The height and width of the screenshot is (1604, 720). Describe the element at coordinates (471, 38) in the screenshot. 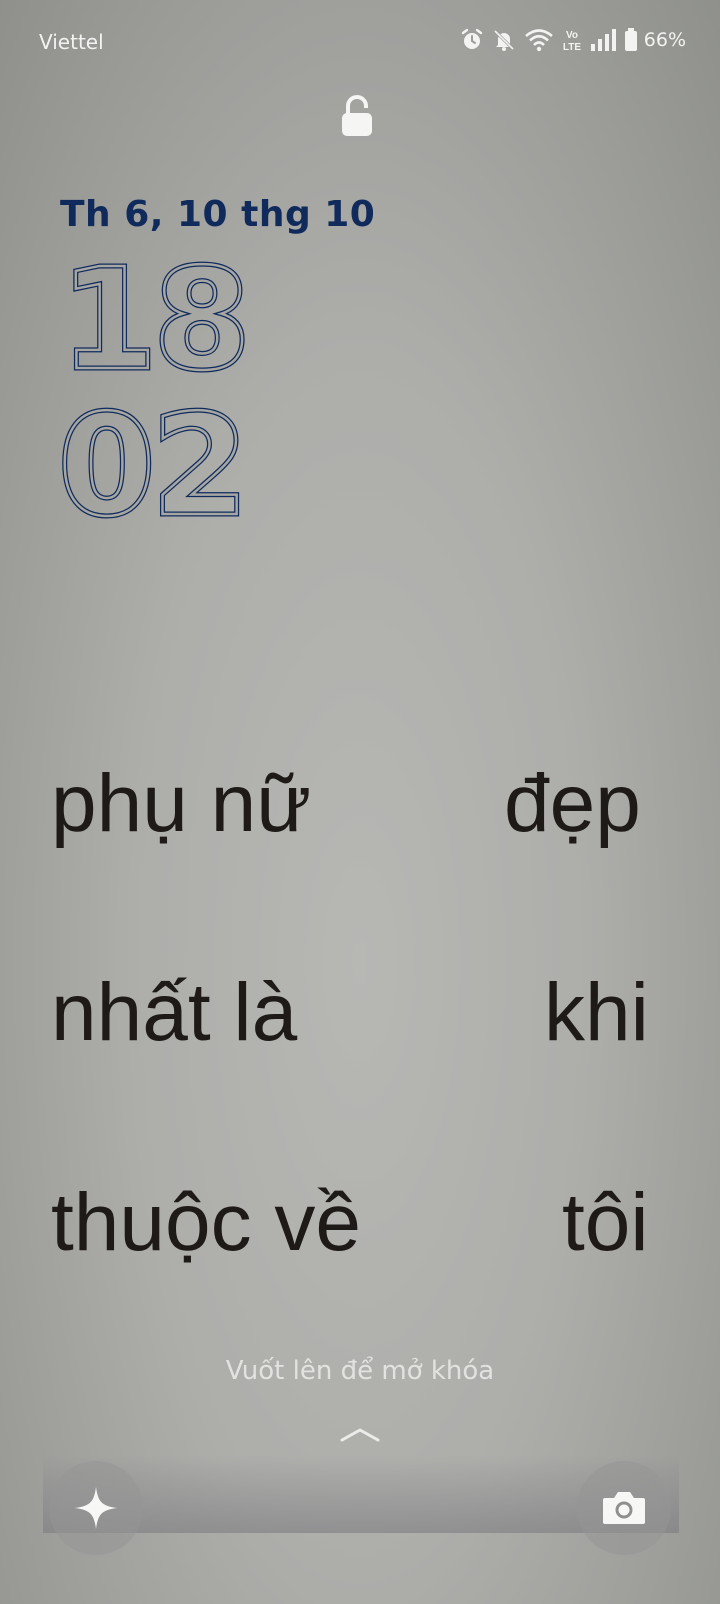

I see `alarm-icon` at that location.